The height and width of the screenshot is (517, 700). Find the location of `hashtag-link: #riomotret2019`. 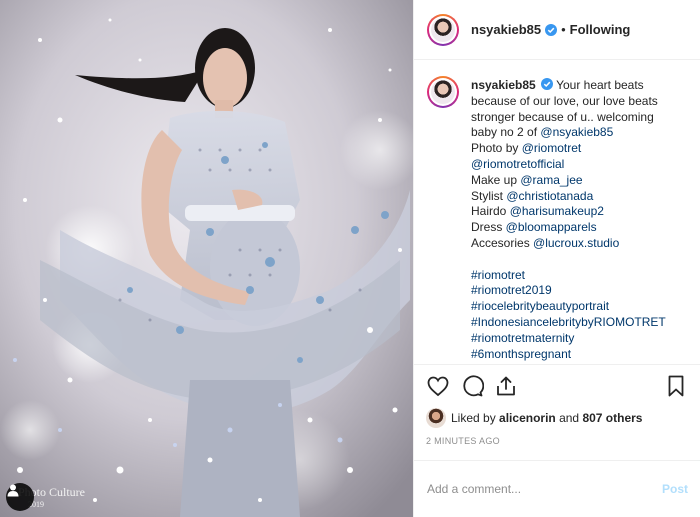

hashtag-link: #riomotret2019 is located at coordinates (568, 291).